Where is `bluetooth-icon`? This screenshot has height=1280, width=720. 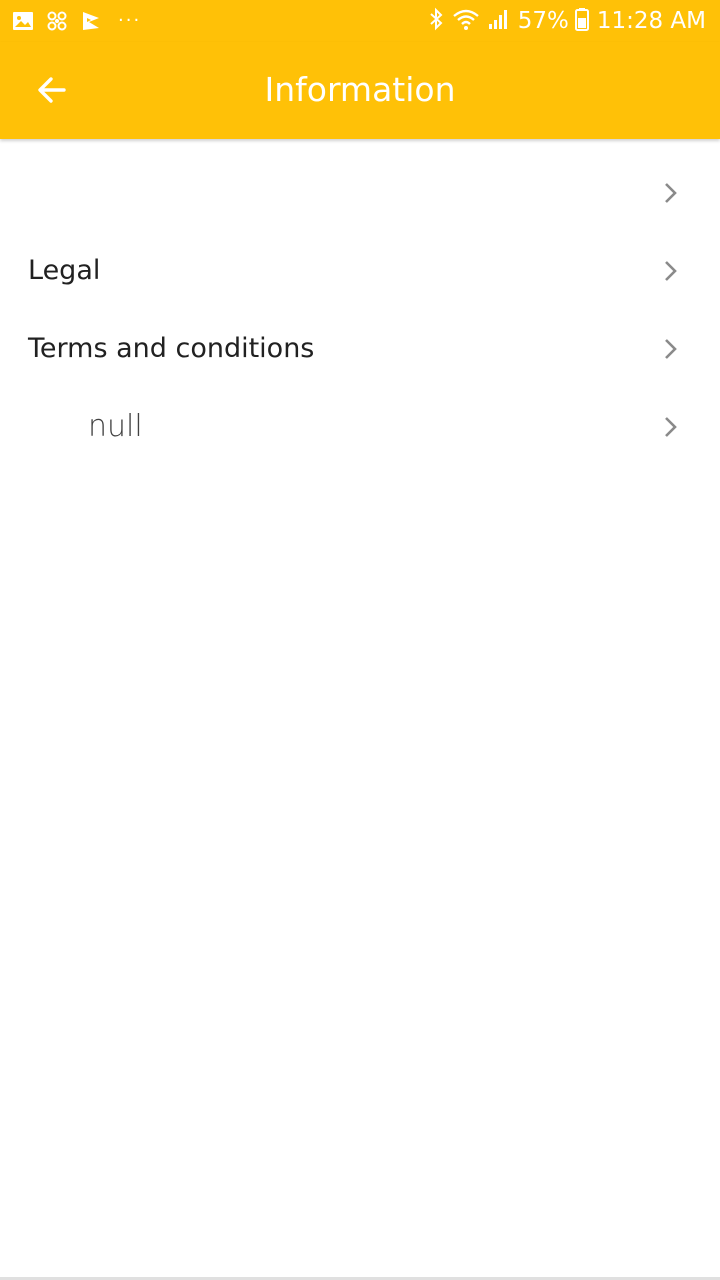
bluetooth-icon is located at coordinates (436, 21).